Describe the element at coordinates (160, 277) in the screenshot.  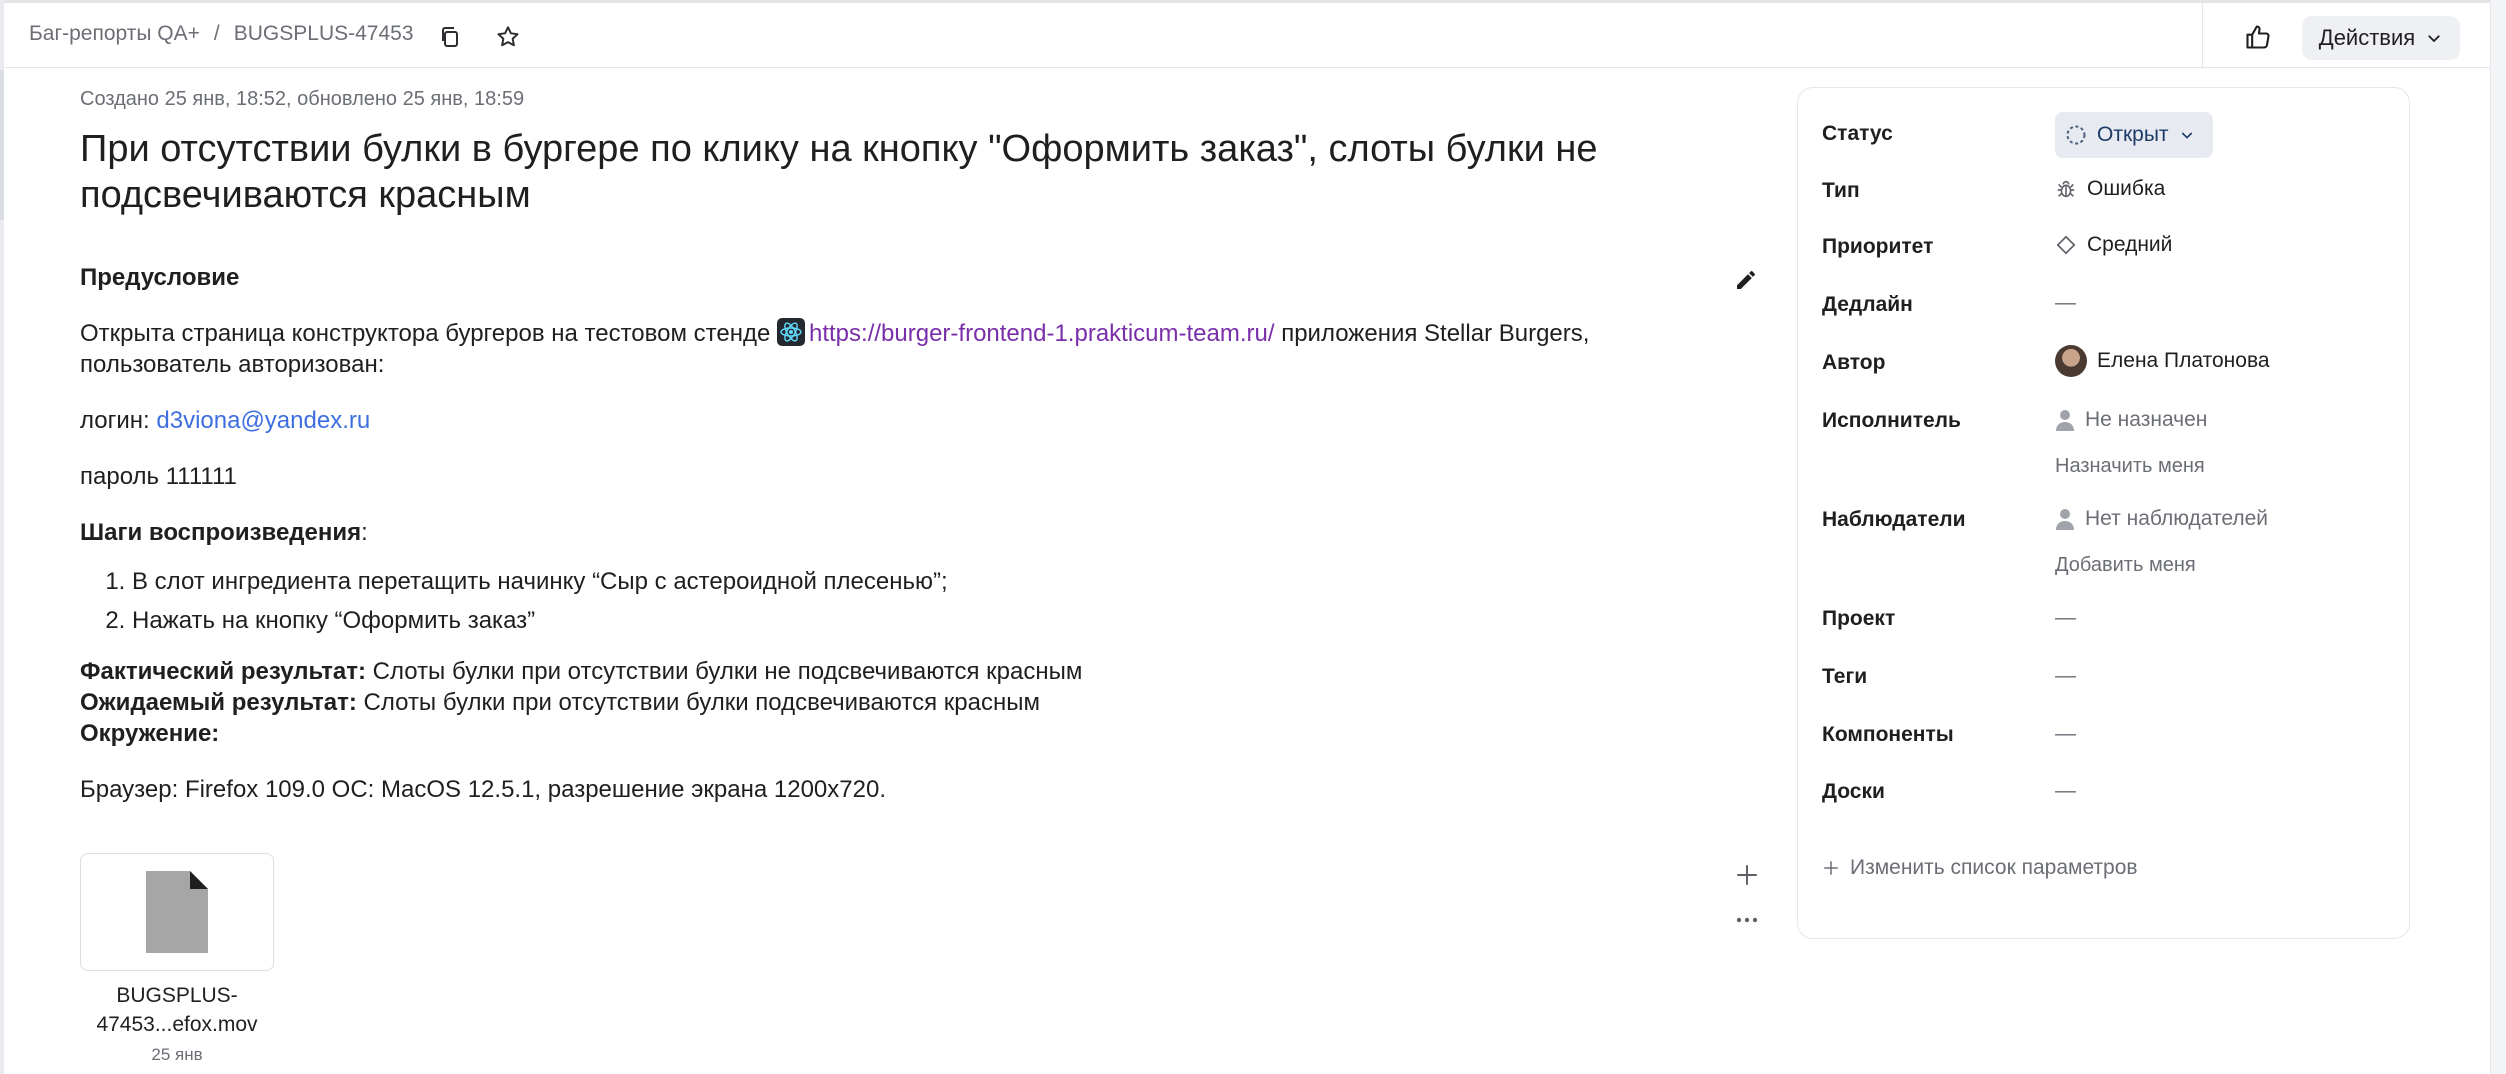
I see `precondition-heading: Предусловие` at that location.